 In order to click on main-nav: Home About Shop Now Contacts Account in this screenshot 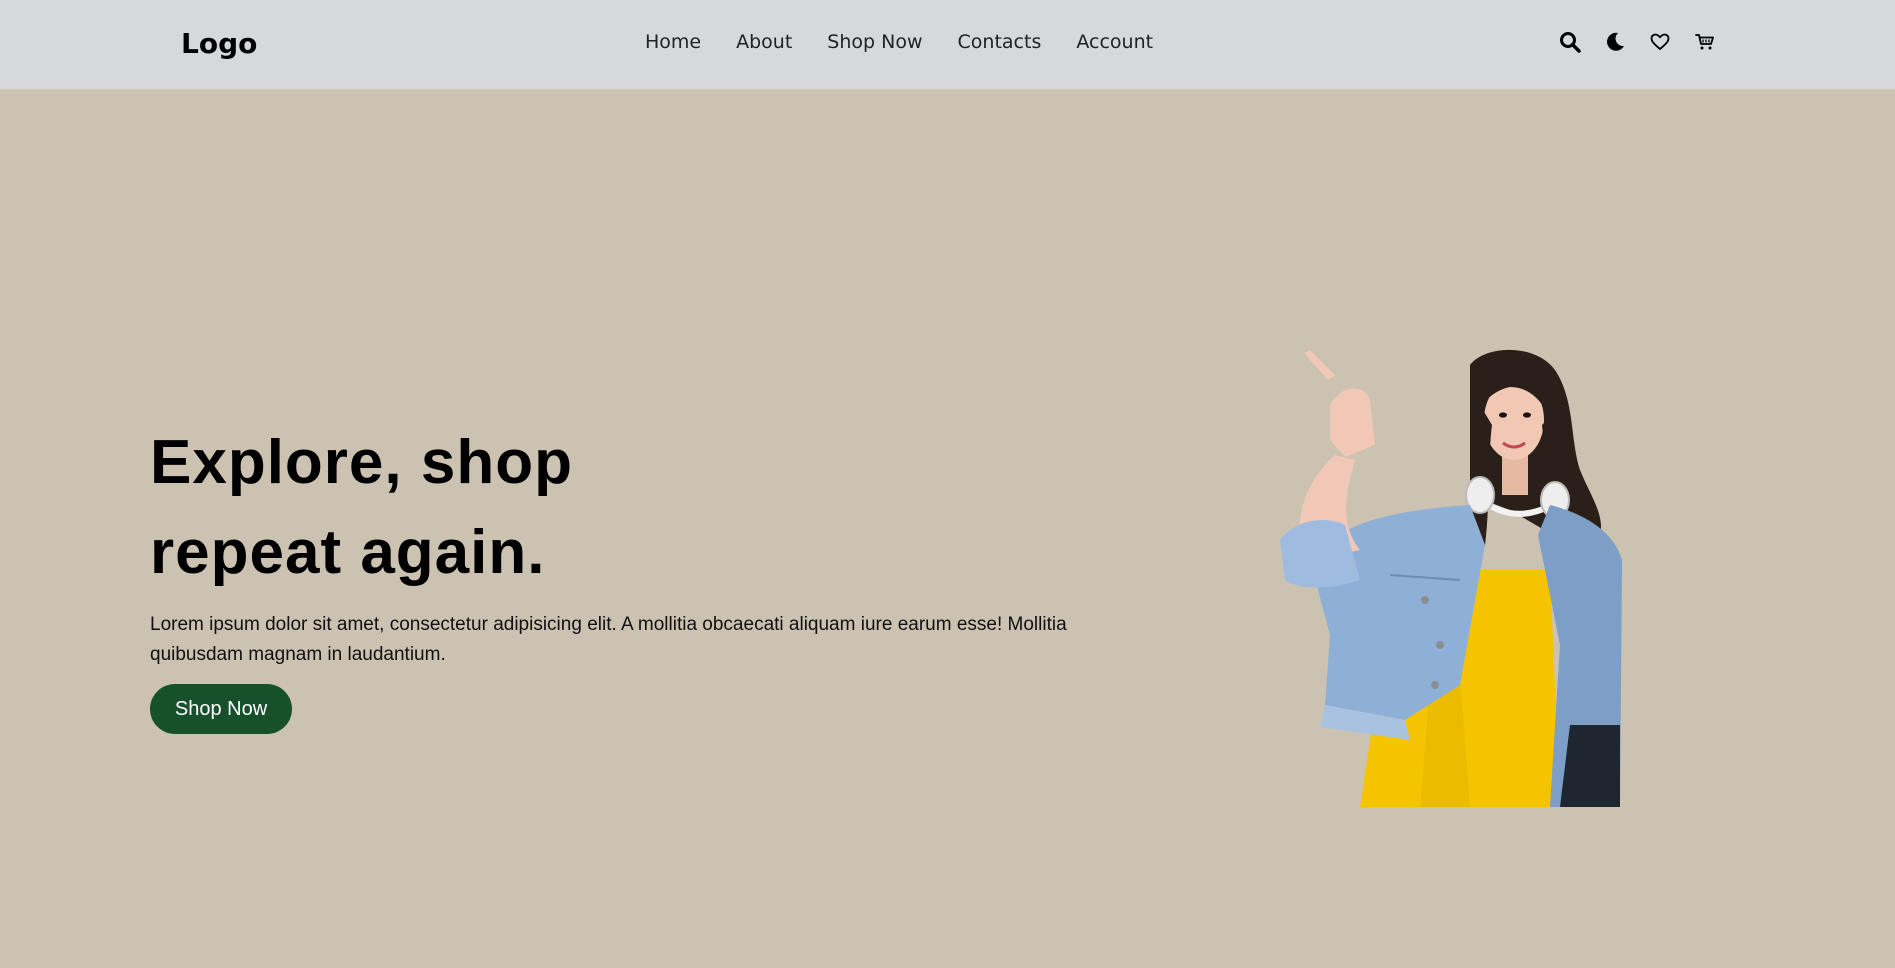, I will do `click(899, 42)`.